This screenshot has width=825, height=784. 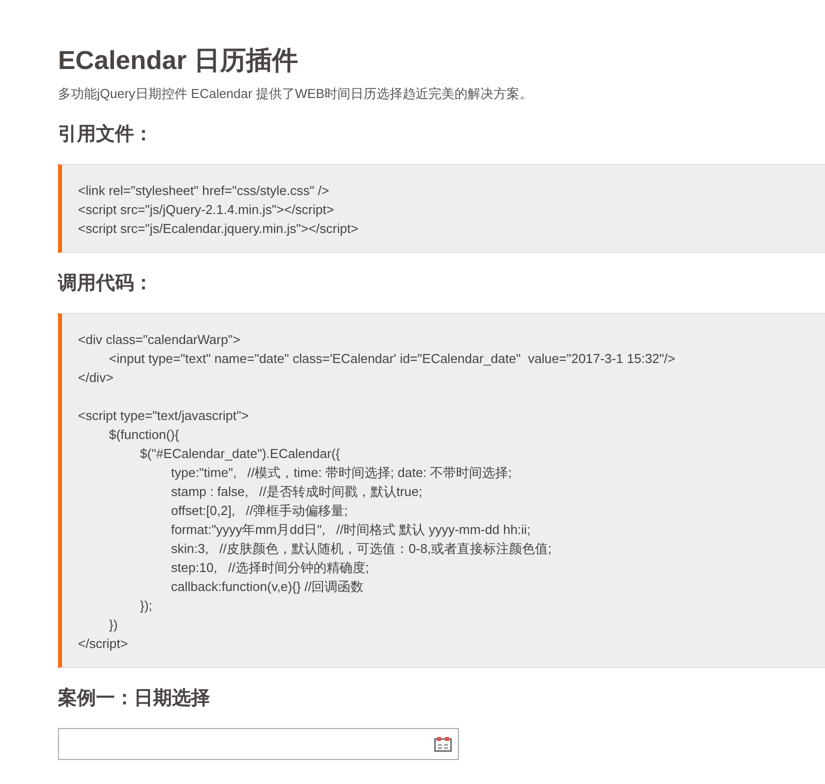 I want to click on code-line: </script>, so click(x=103, y=644).